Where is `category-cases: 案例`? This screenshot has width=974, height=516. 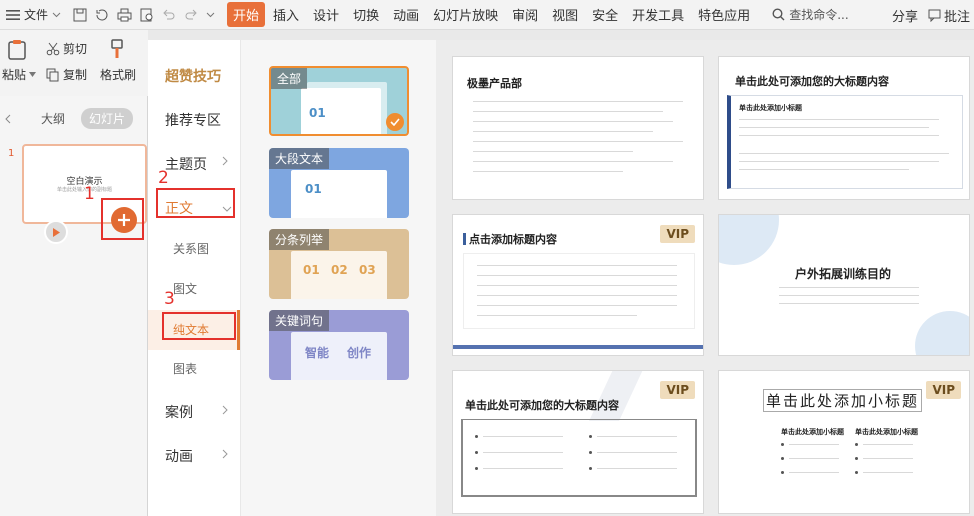 category-cases: 案例 is located at coordinates (179, 412).